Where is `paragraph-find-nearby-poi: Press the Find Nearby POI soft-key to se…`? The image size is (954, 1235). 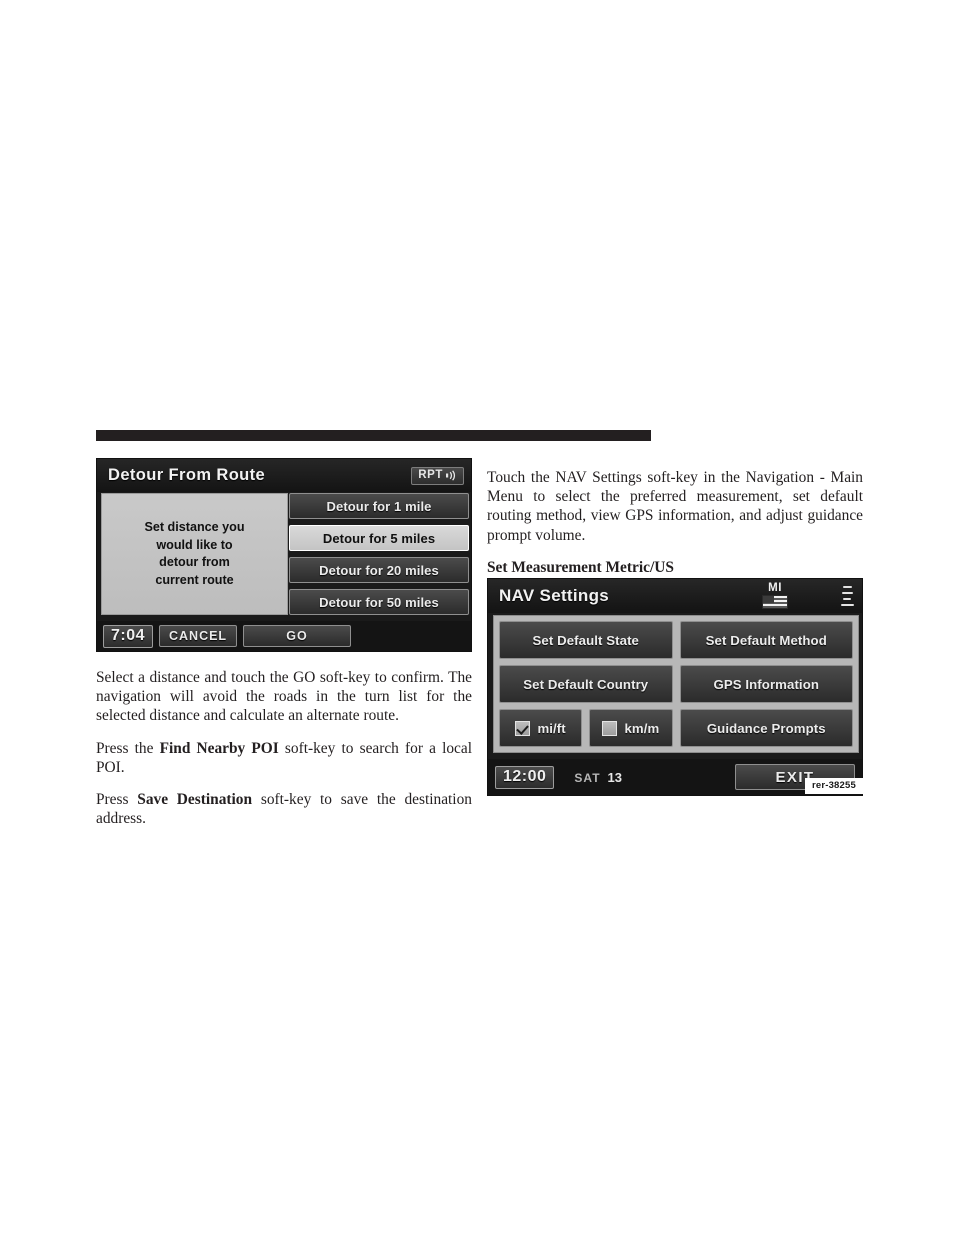 paragraph-find-nearby-poi: Press the Find Nearby POI soft-key to se… is located at coordinates (284, 757).